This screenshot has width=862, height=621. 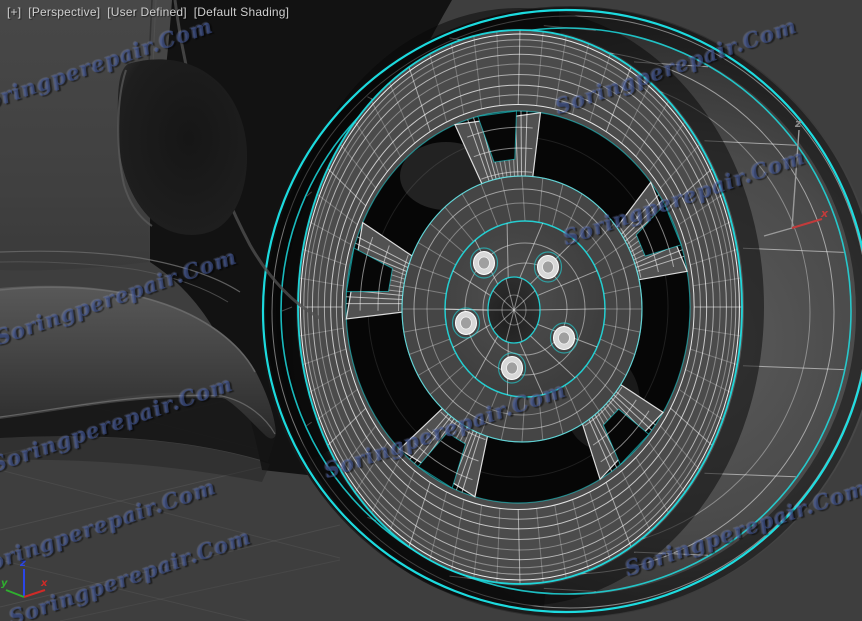 I want to click on world-axis-z-label: z, so click(x=22, y=563).